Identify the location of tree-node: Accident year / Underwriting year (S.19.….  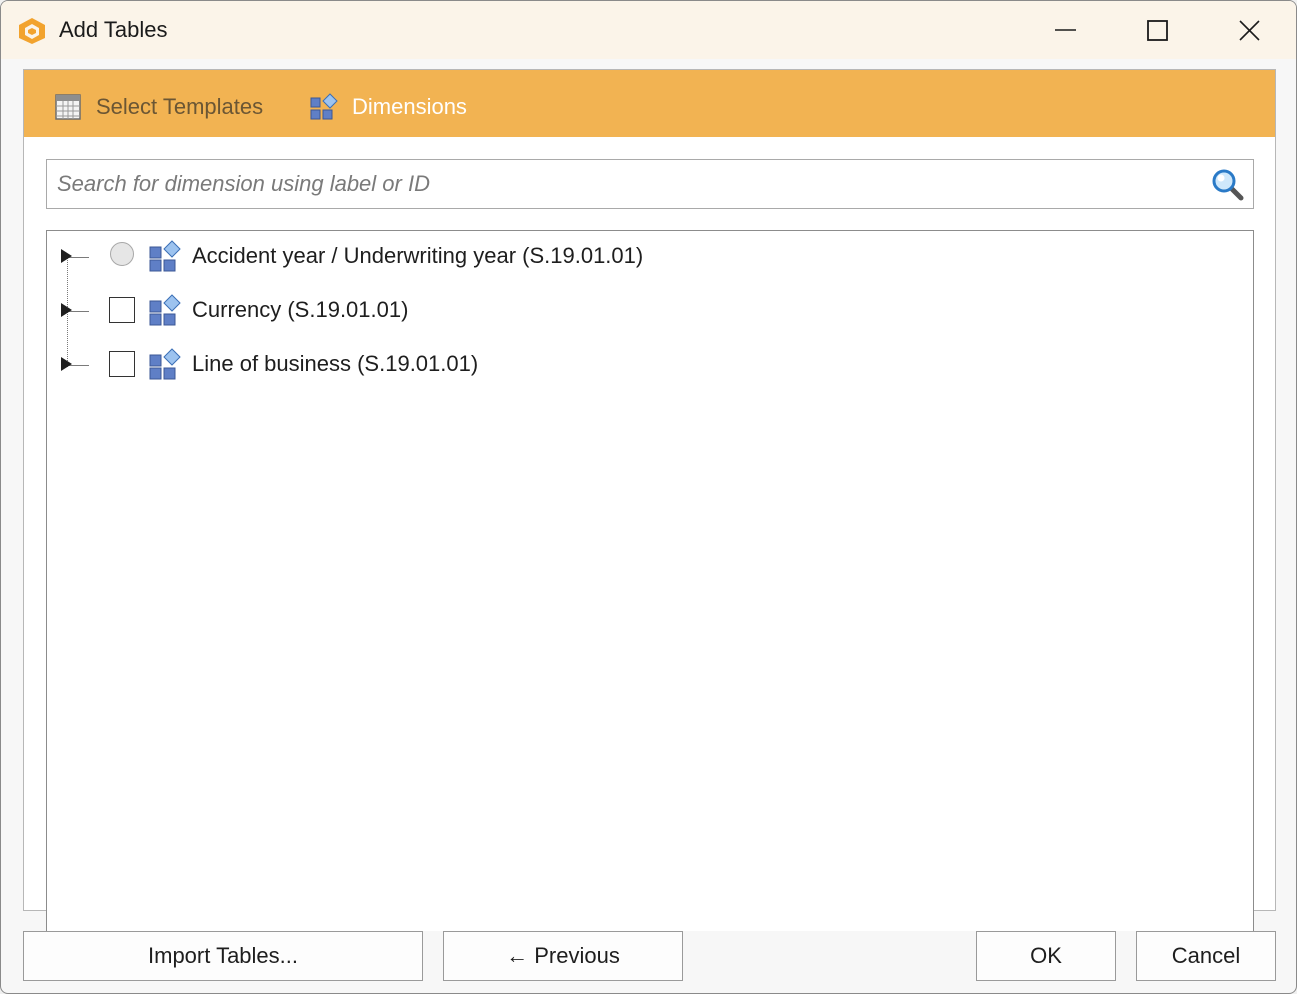
(647, 257).